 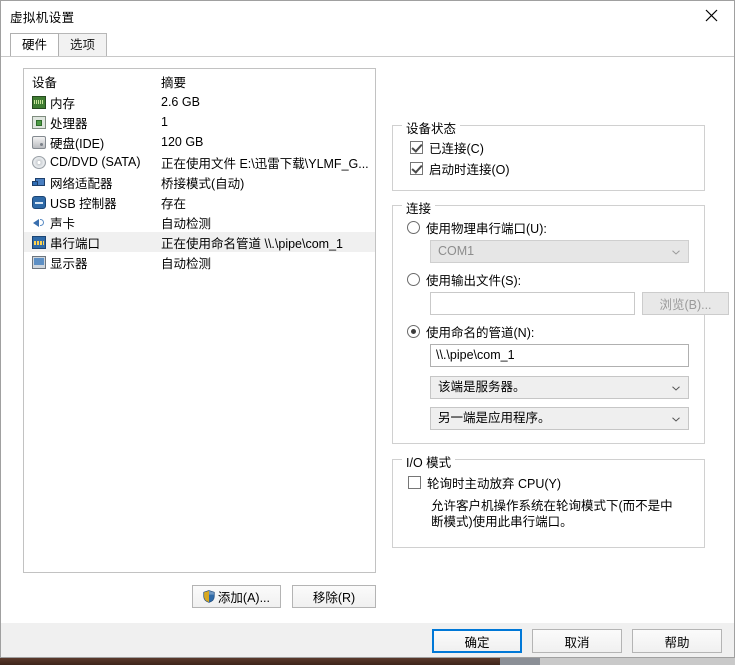 I want to click on device-summary-cell: 120 GB, so click(x=182, y=142).